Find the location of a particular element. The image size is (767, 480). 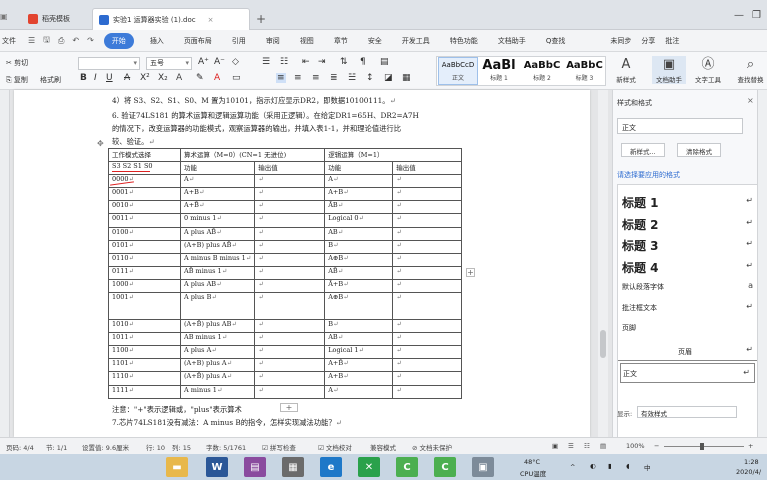

shrink-font-icon: A⁻ is located at coordinates (219, 62).